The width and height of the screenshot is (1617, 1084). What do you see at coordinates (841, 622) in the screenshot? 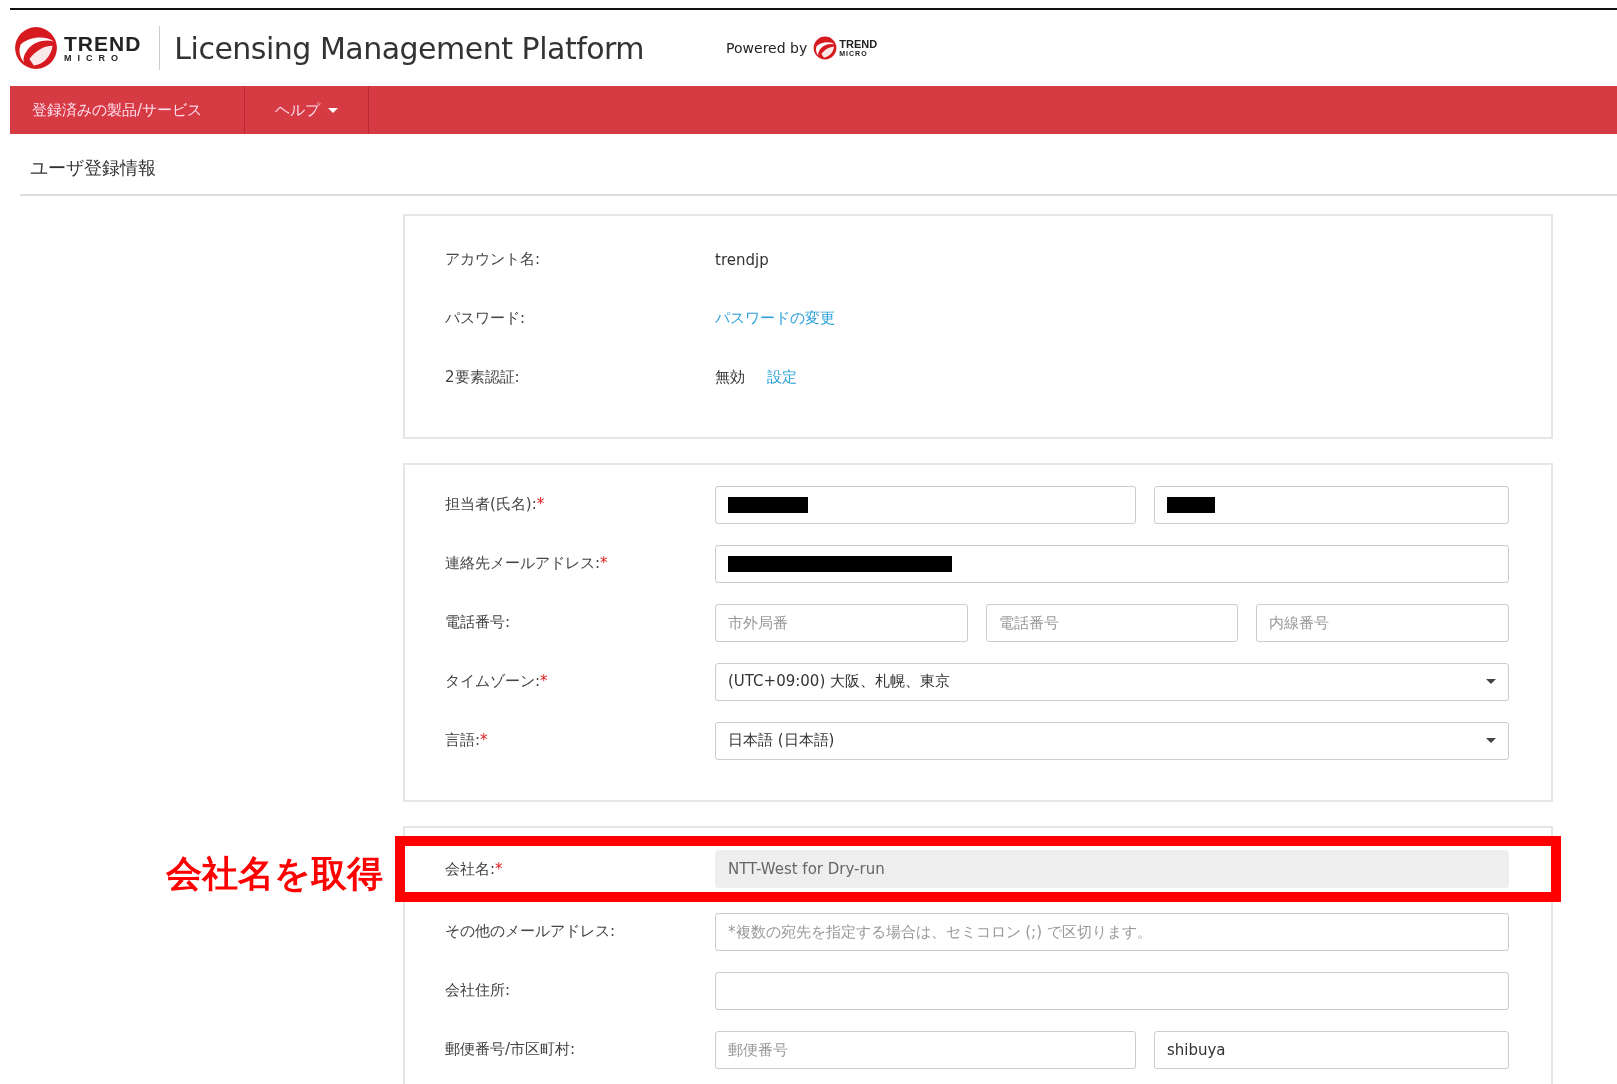
I see `input-field: 市外局番` at bounding box center [841, 622].